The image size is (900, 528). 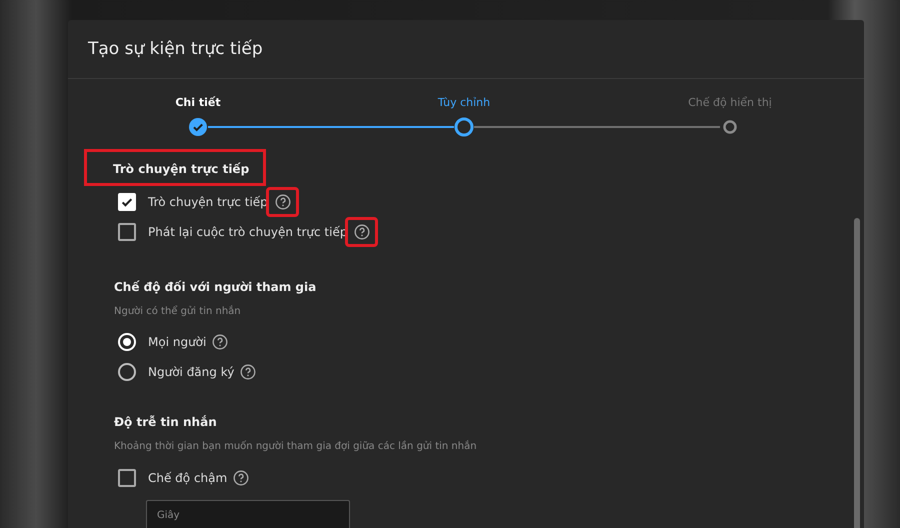 I want to click on section-title: Chế độ đối với người tham gia, so click(x=215, y=287).